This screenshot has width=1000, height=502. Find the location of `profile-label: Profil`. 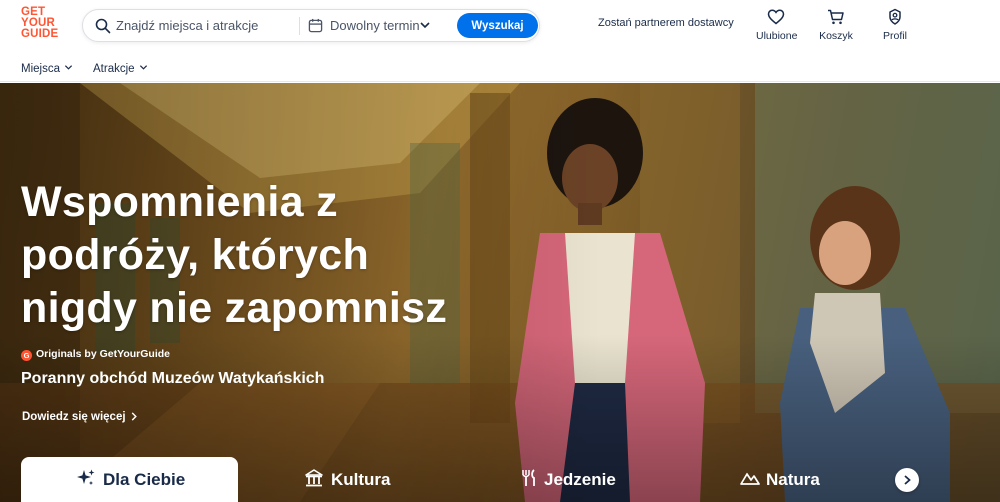

profile-label: Profil is located at coordinates (895, 36).